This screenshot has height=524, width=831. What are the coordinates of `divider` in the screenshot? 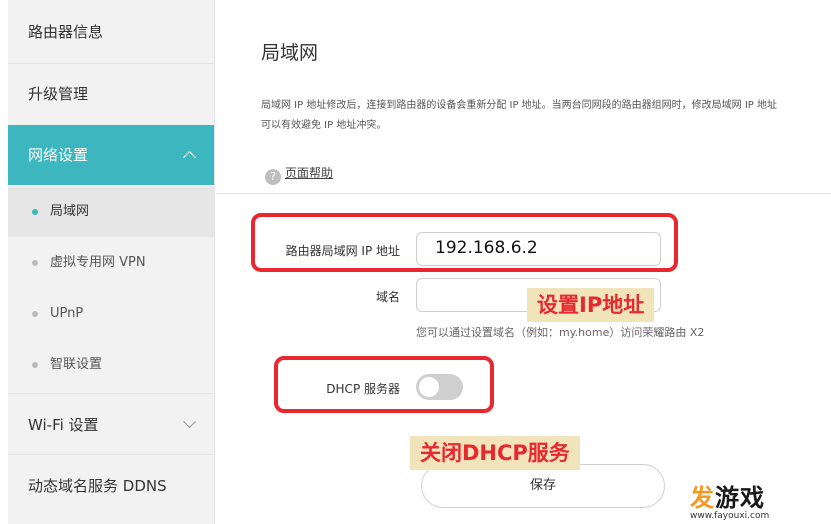 It's located at (523, 193).